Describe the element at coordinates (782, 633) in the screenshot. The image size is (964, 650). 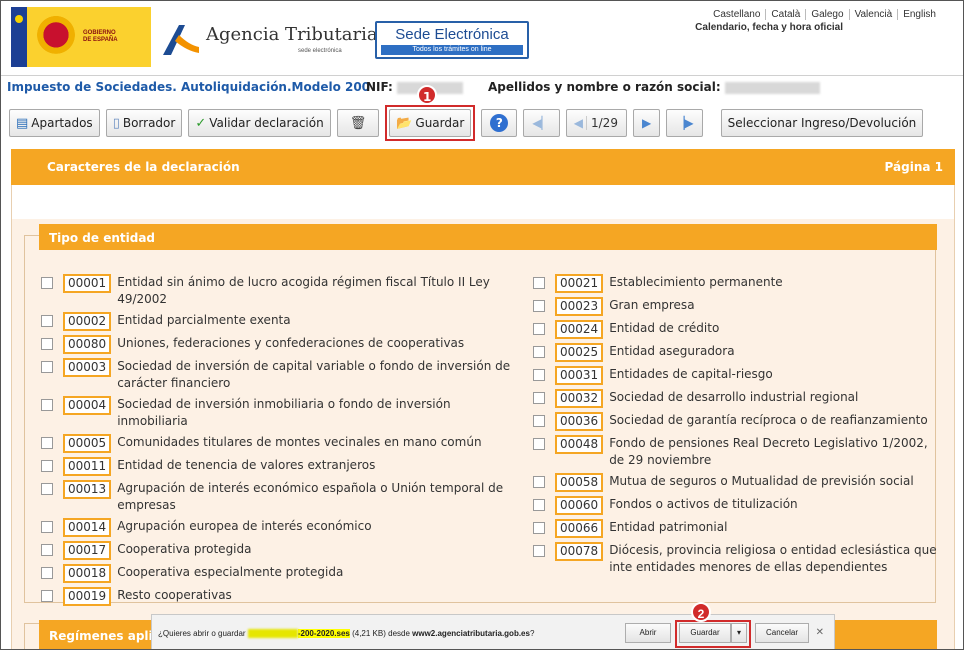
I see `cancelar-button: Cancelar` at that location.